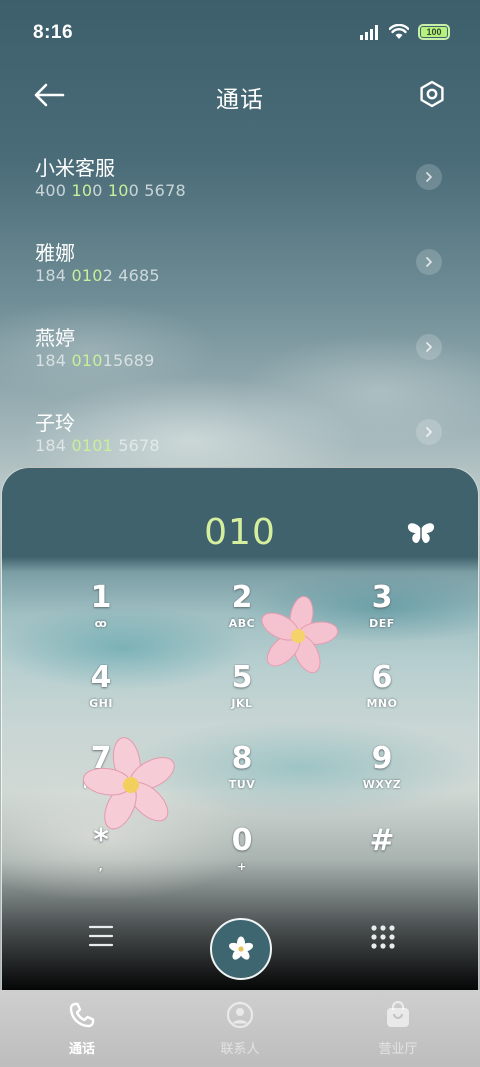 The width and height of the screenshot is (480, 1067). Describe the element at coordinates (382, 784) in the screenshot. I see `key-letters: WXYZ` at that location.